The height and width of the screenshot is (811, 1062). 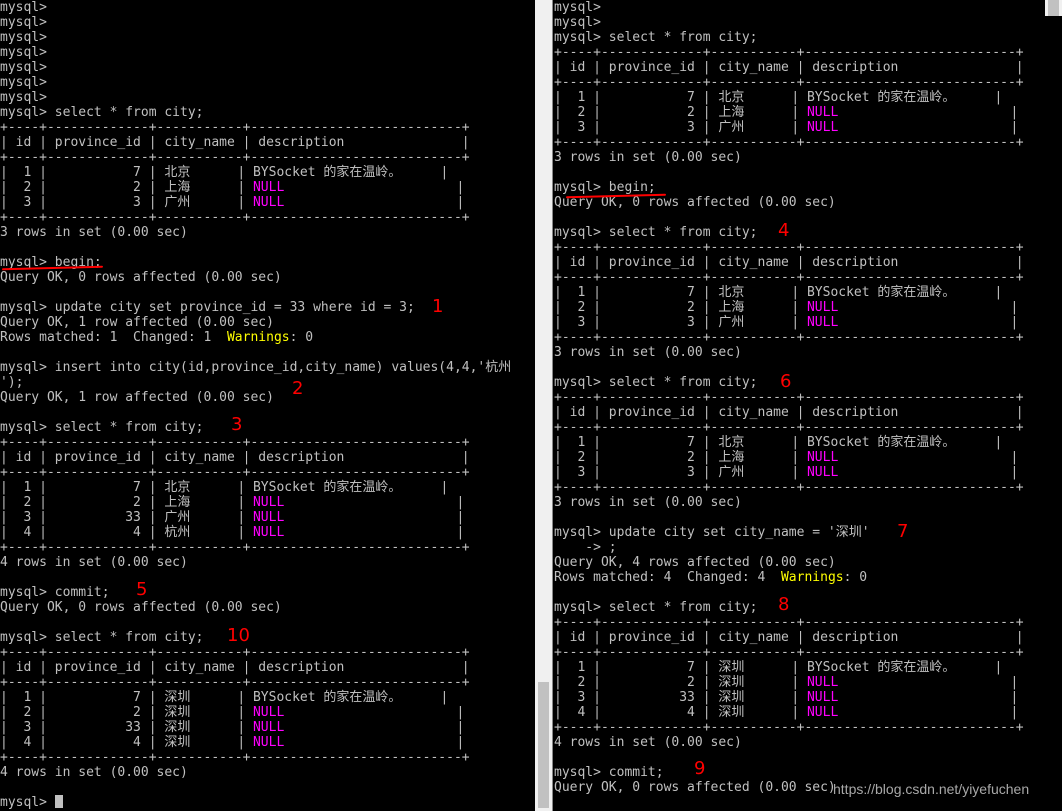 What do you see at coordinates (232, 727) in the screenshot?
I see `terminal-line: | 3 | 33 | 深圳 | NULL |` at bounding box center [232, 727].